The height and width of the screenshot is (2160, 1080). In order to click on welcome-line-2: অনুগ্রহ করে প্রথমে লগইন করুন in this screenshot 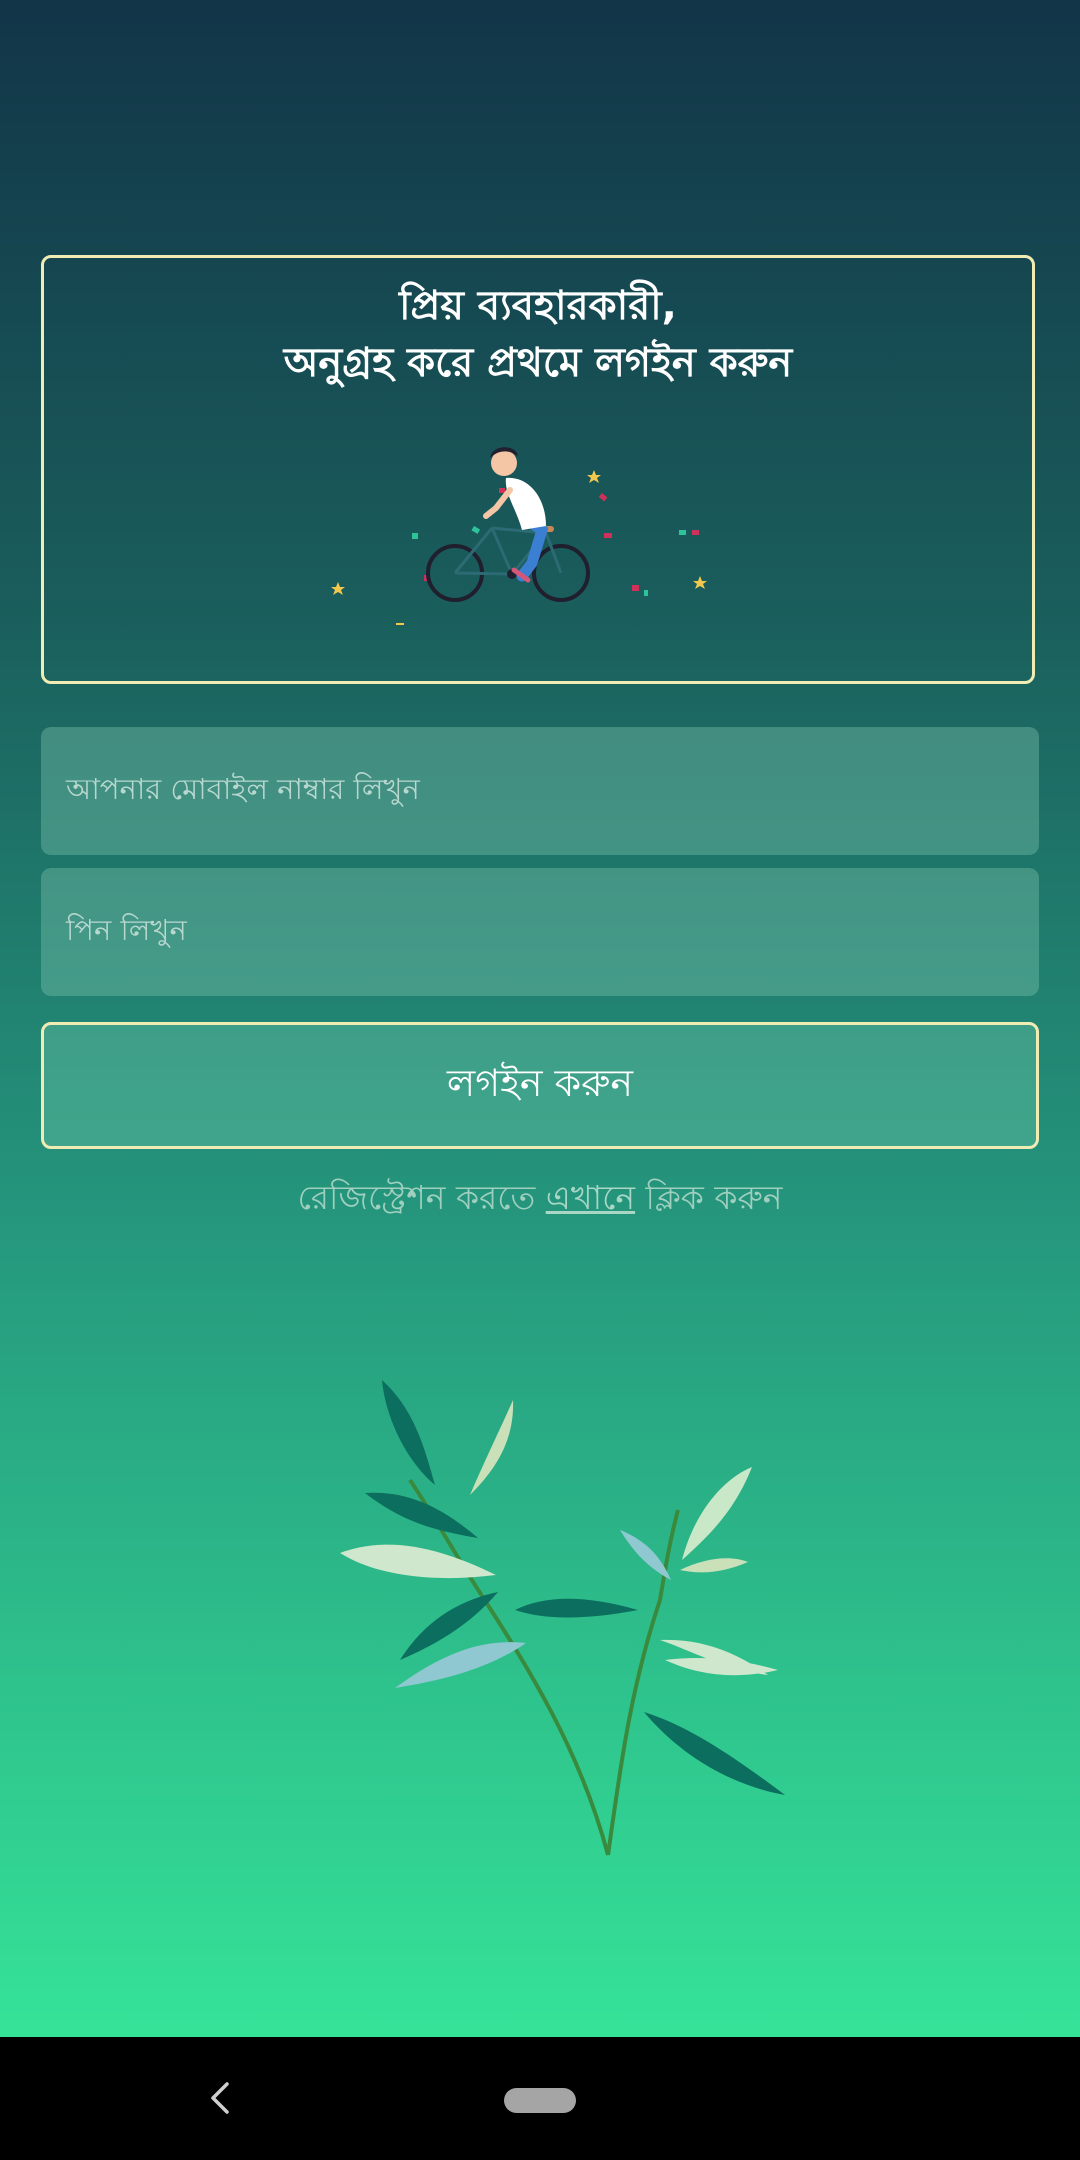, I will do `click(538, 363)`.